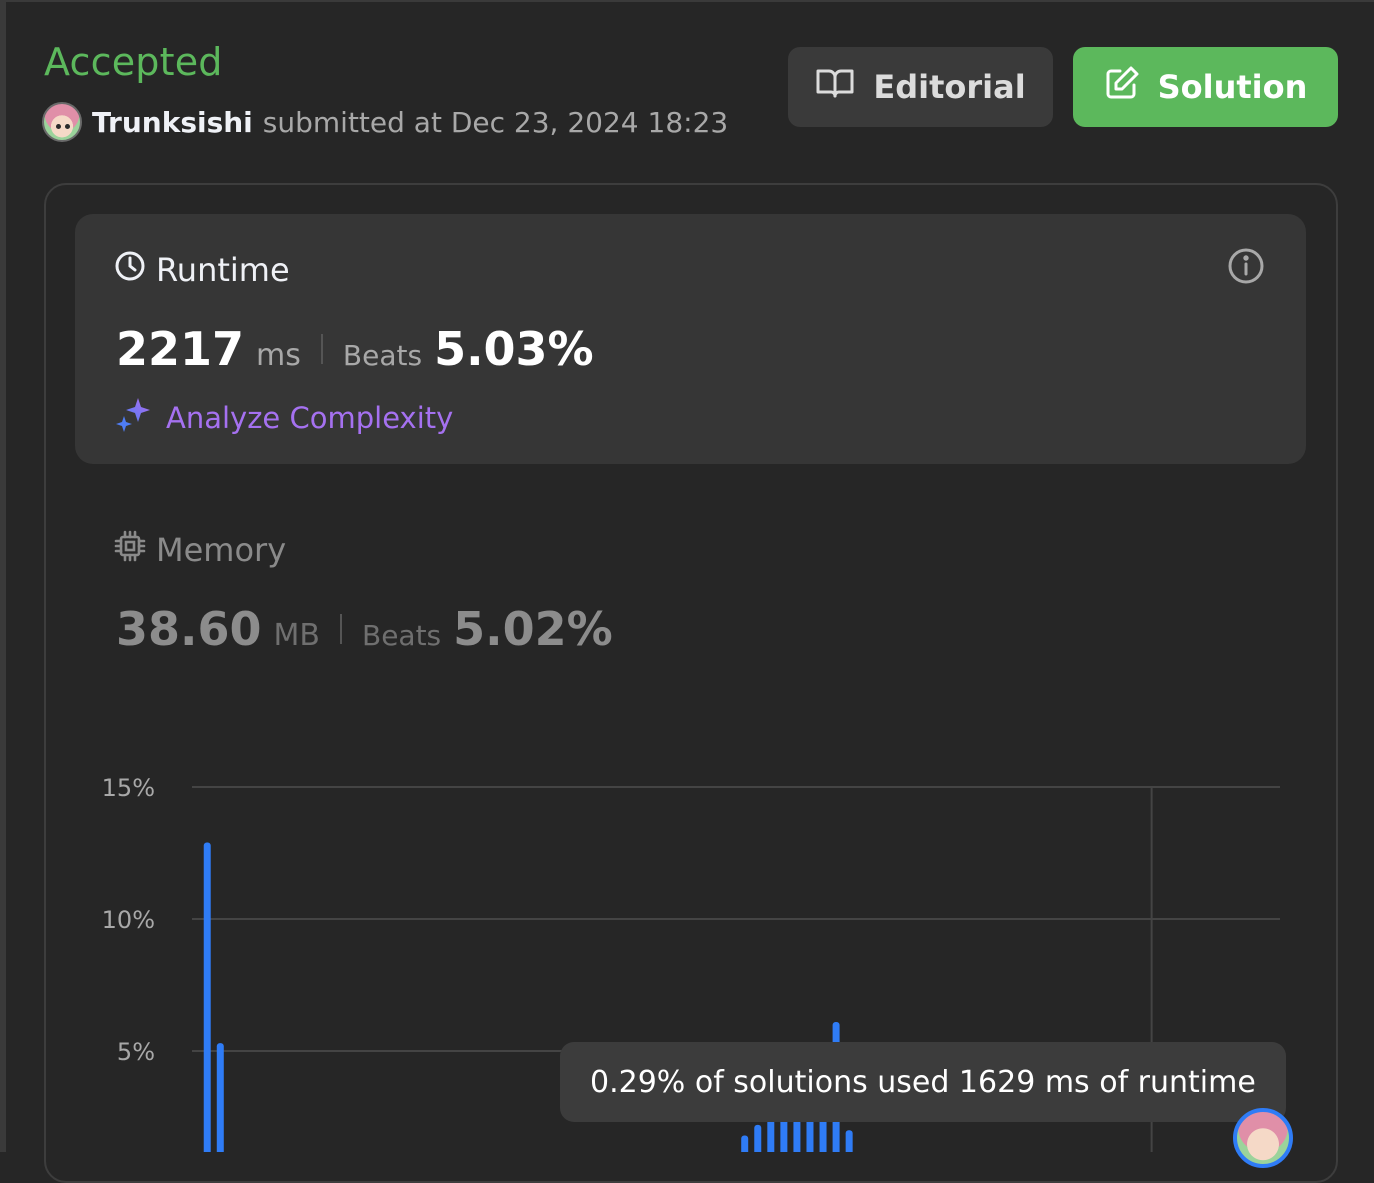 This screenshot has height=1183, width=1374. I want to click on y-tick-label: 10%, so click(128, 920).